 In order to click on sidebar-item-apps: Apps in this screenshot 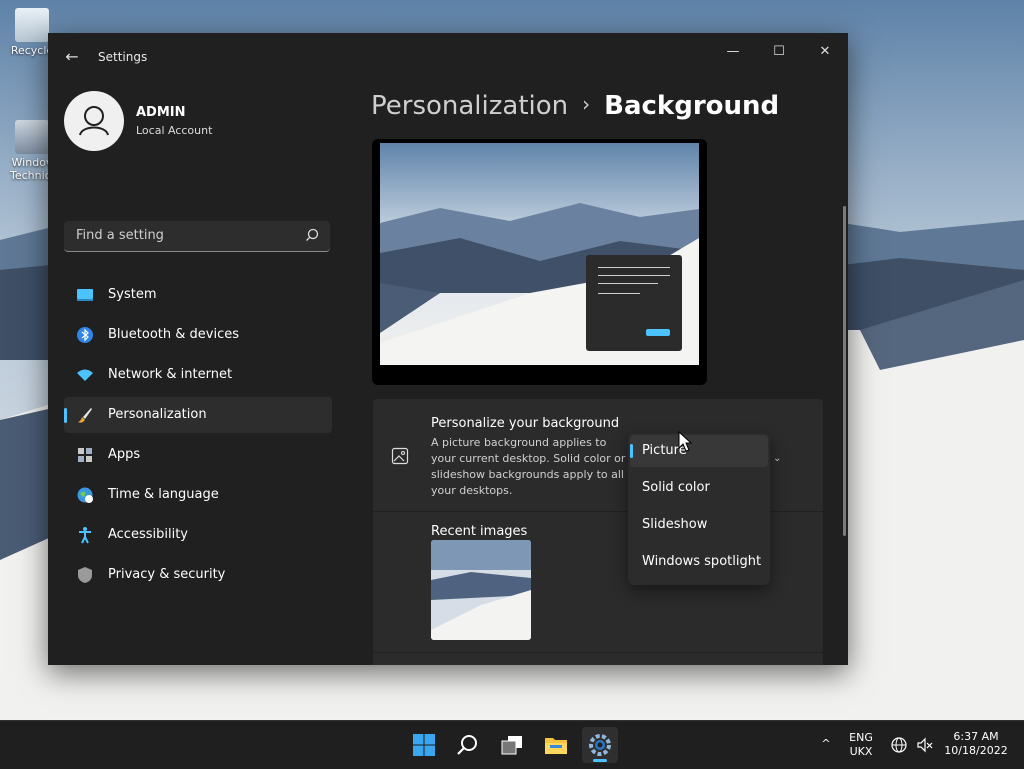, I will do `click(198, 455)`.